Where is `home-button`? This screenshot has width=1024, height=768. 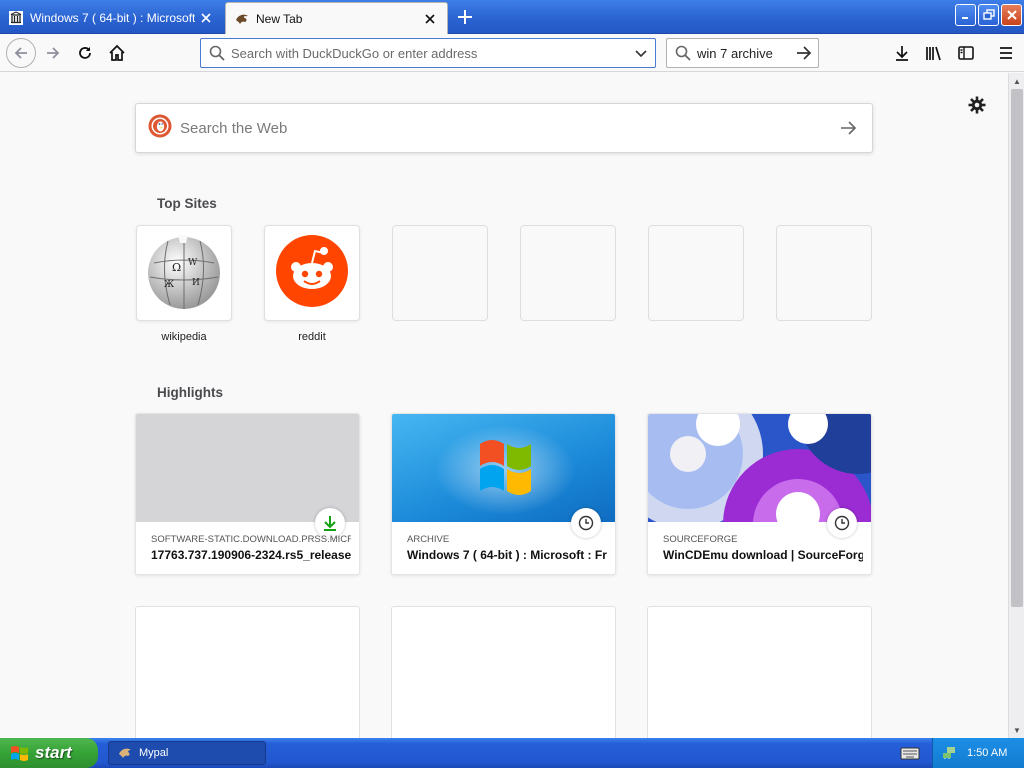
home-button is located at coordinates (117, 53).